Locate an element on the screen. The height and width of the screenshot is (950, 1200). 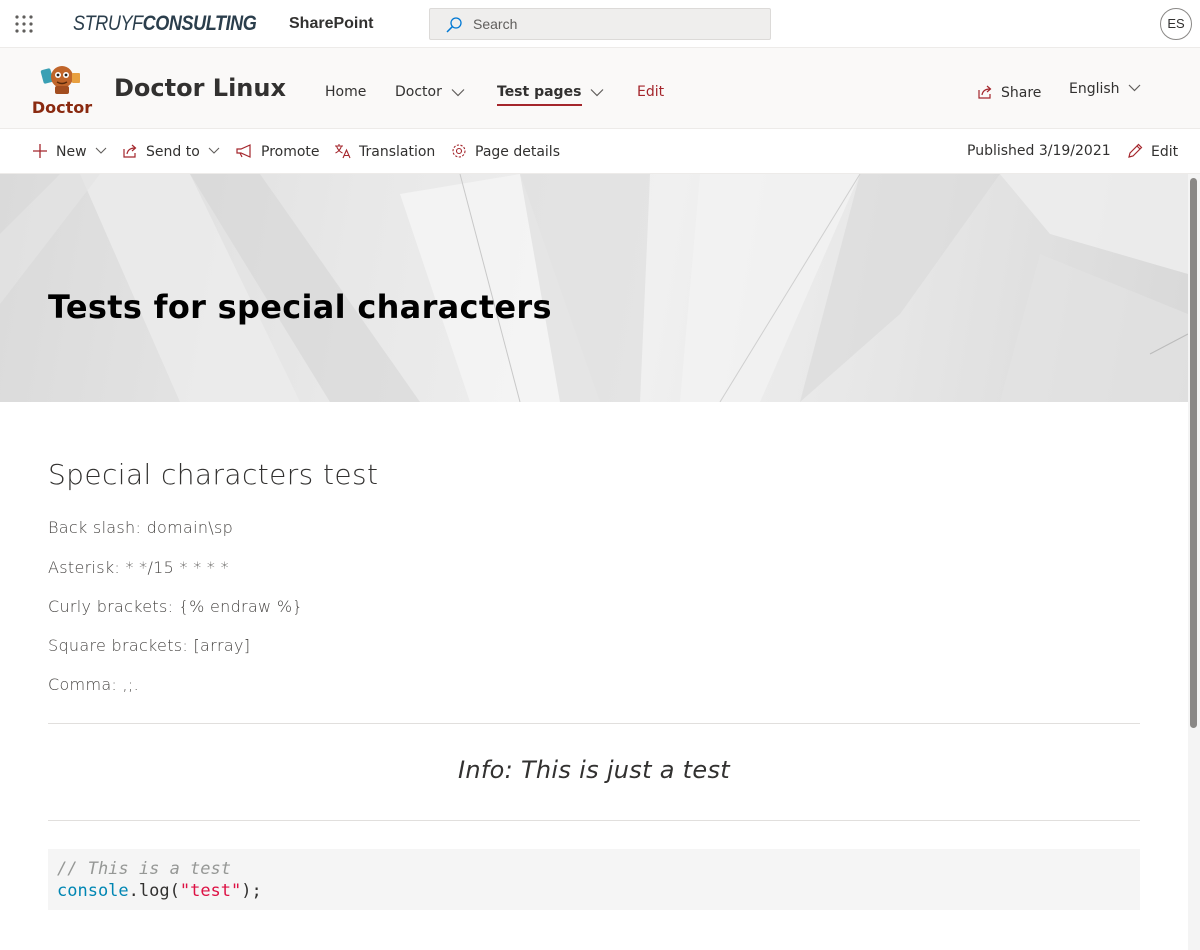
sharepoint-link: SharePoint is located at coordinates (331, 24).